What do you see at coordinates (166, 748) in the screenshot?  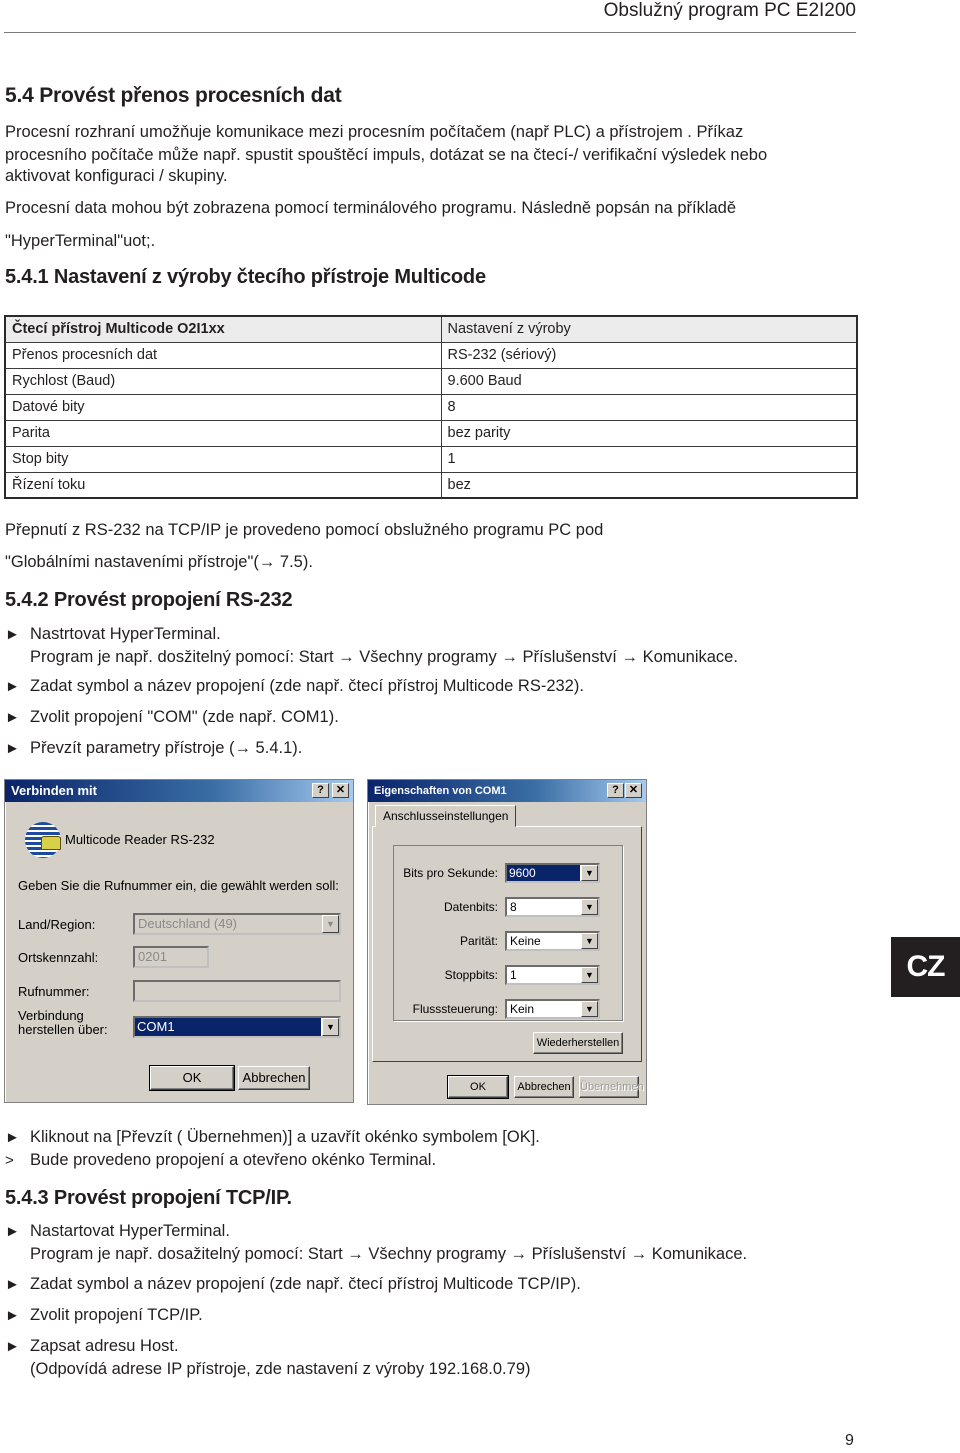 I see `step-text: Převzít parametry přístroje (→ 5.4.1).` at bounding box center [166, 748].